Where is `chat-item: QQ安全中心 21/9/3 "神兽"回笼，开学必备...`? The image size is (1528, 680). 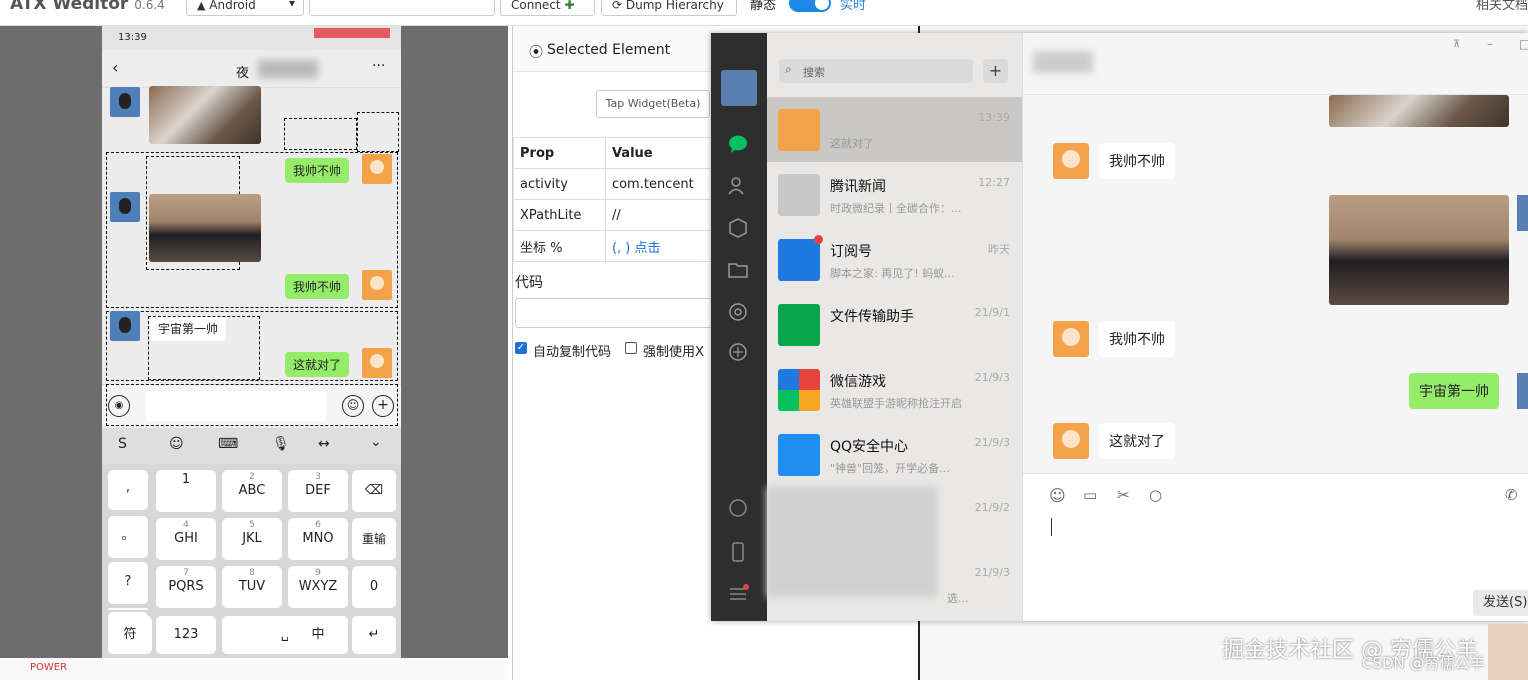
chat-item: QQ安全中心 21/9/3 "神兽"回笼，开学必备... is located at coordinates (894, 454).